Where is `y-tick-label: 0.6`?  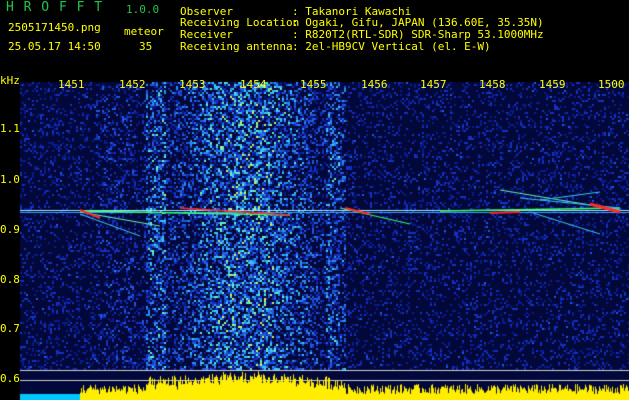 y-tick-label: 0.6 is located at coordinates (10, 378).